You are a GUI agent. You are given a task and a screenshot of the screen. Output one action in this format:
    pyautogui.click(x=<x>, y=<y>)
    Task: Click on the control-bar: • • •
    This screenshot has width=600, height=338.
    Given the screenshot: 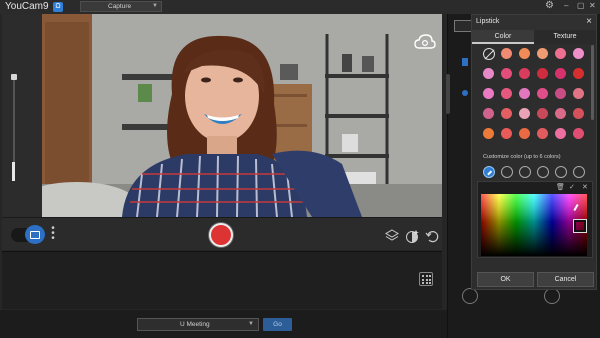 What is the action you would take?
    pyautogui.click(x=222, y=233)
    